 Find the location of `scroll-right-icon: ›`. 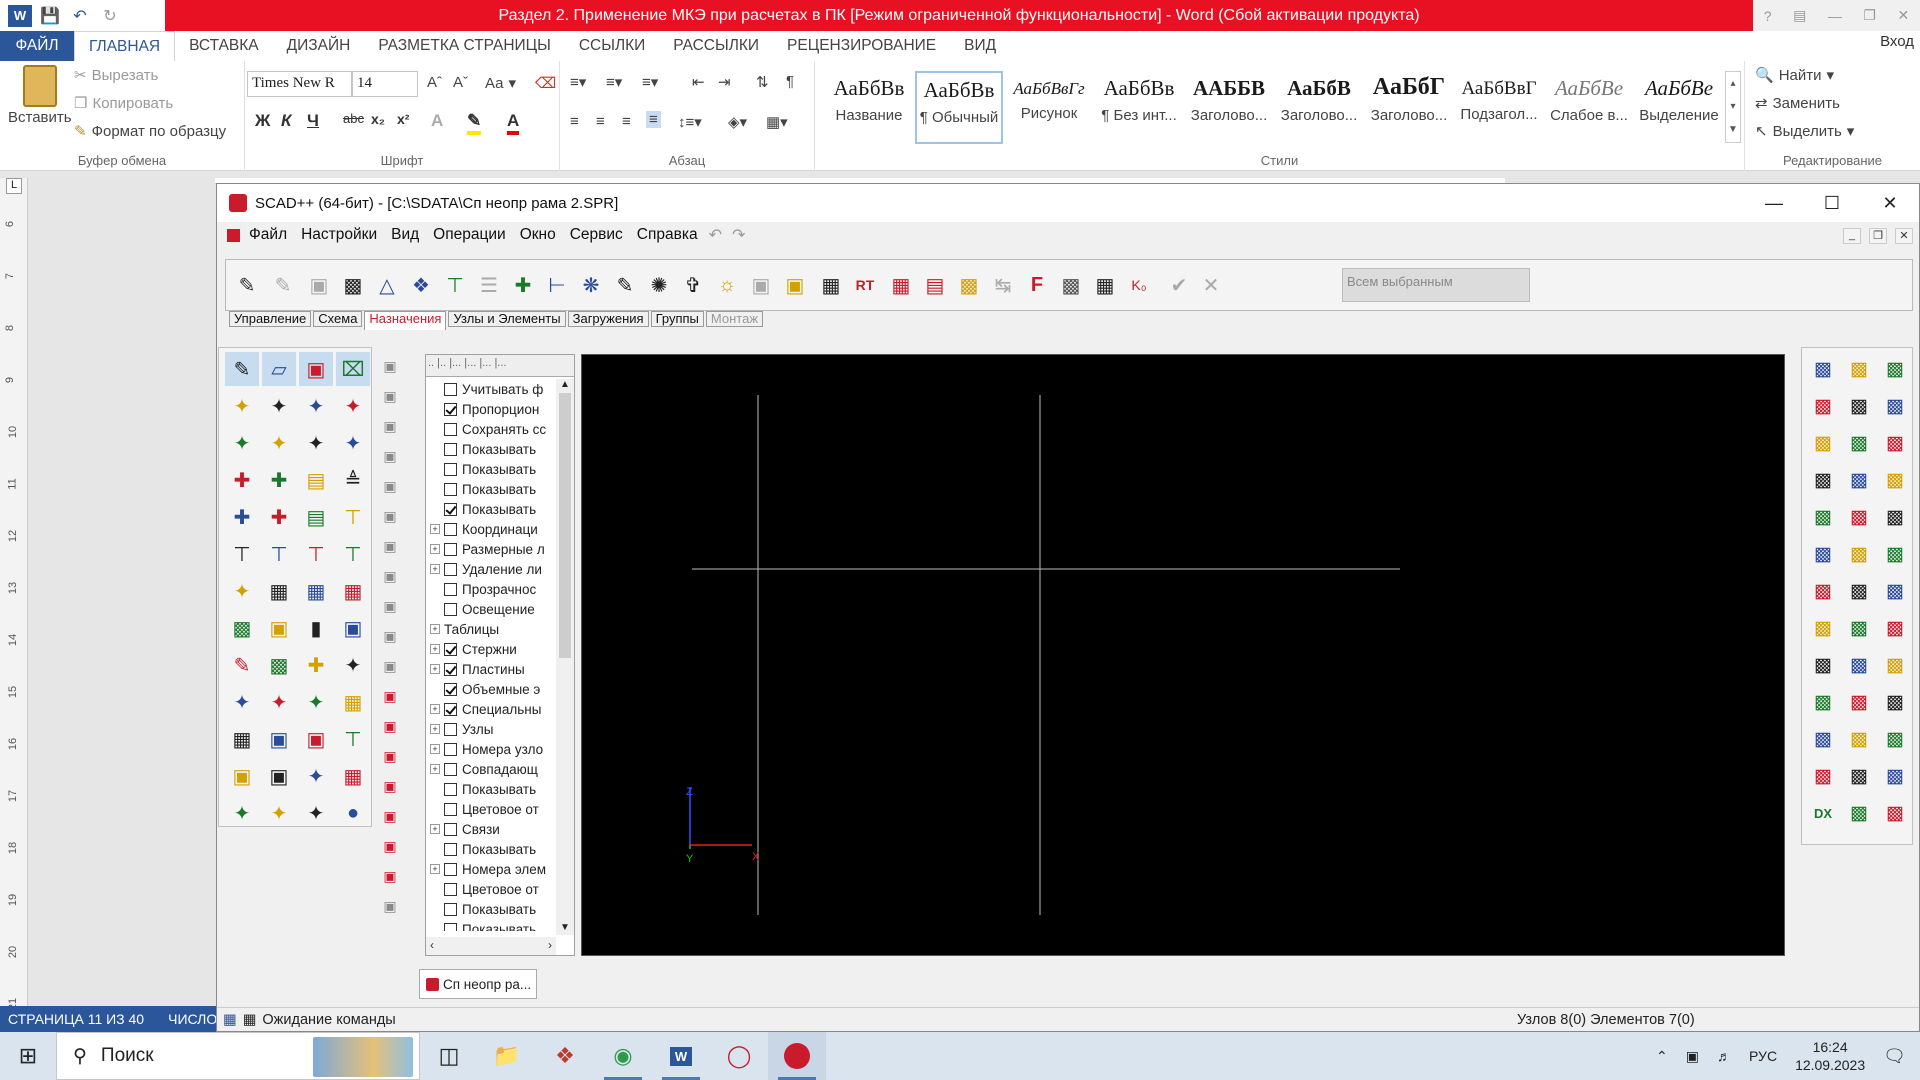

scroll-right-icon: › is located at coordinates (550, 945).